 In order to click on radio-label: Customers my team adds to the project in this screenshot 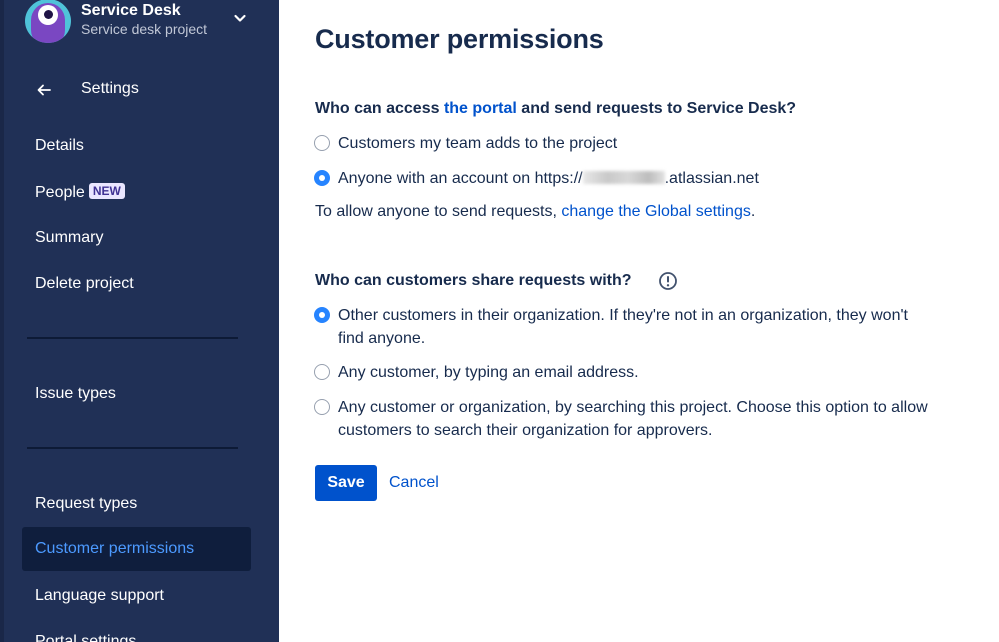, I will do `click(478, 143)`.